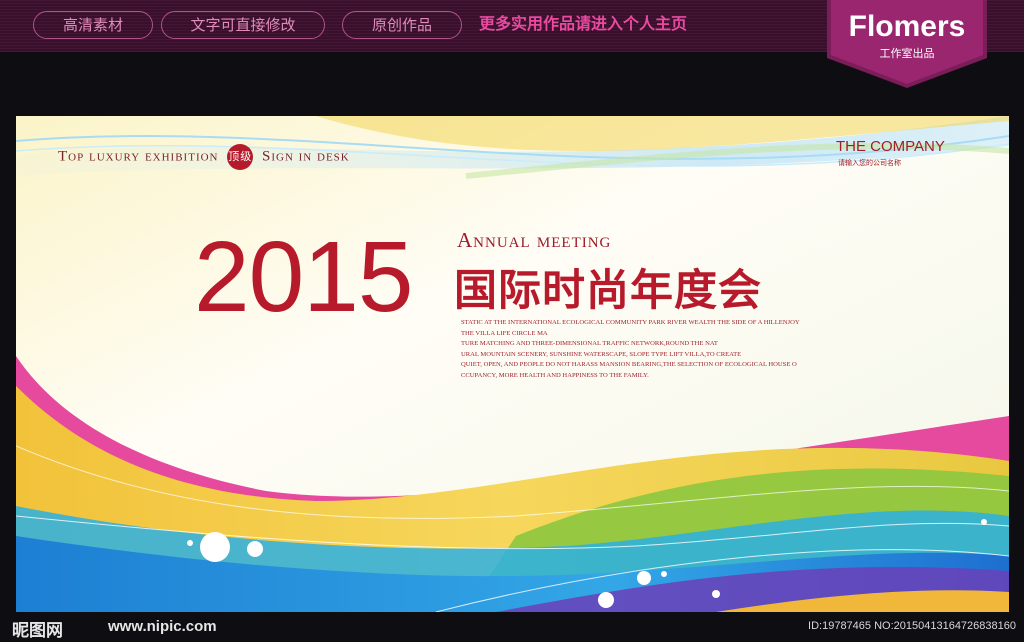 This screenshot has height=642, width=1024. What do you see at coordinates (869, 163) in the screenshot?
I see `company-subtitle: 请输入您的公司名称` at bounding box center [869, 163].